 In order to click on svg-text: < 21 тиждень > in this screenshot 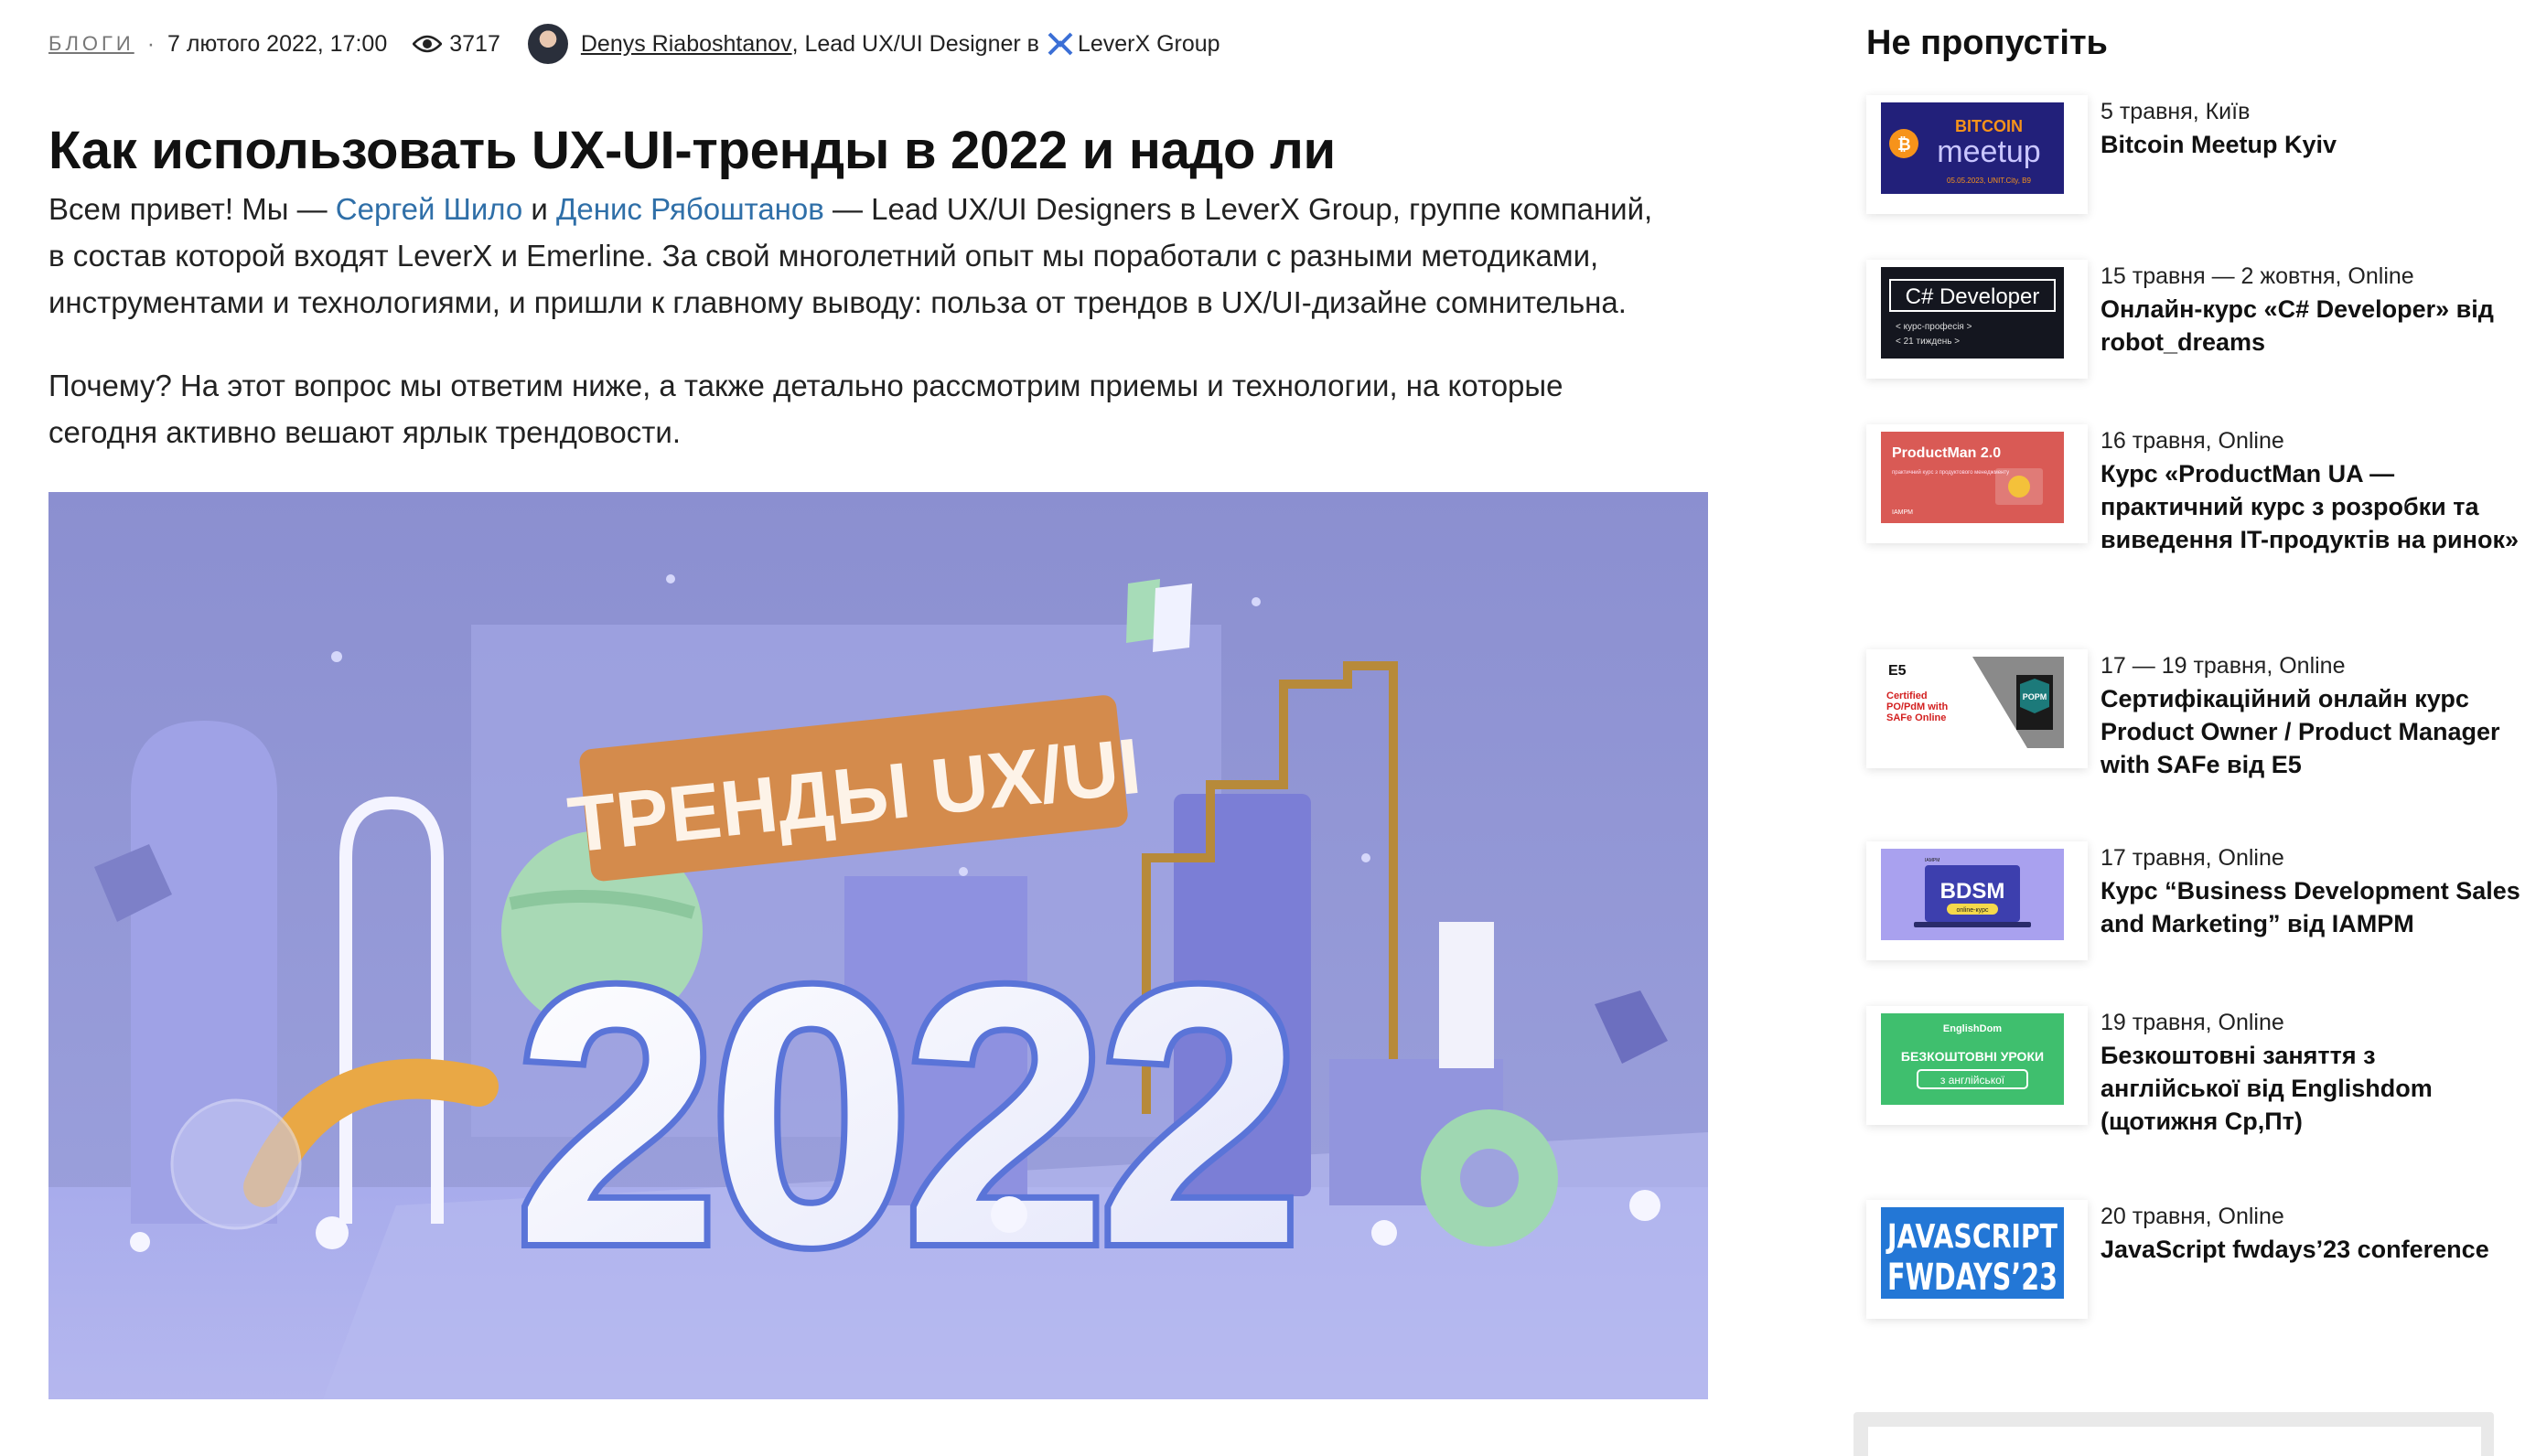, I will do `click(1928, 342)`.